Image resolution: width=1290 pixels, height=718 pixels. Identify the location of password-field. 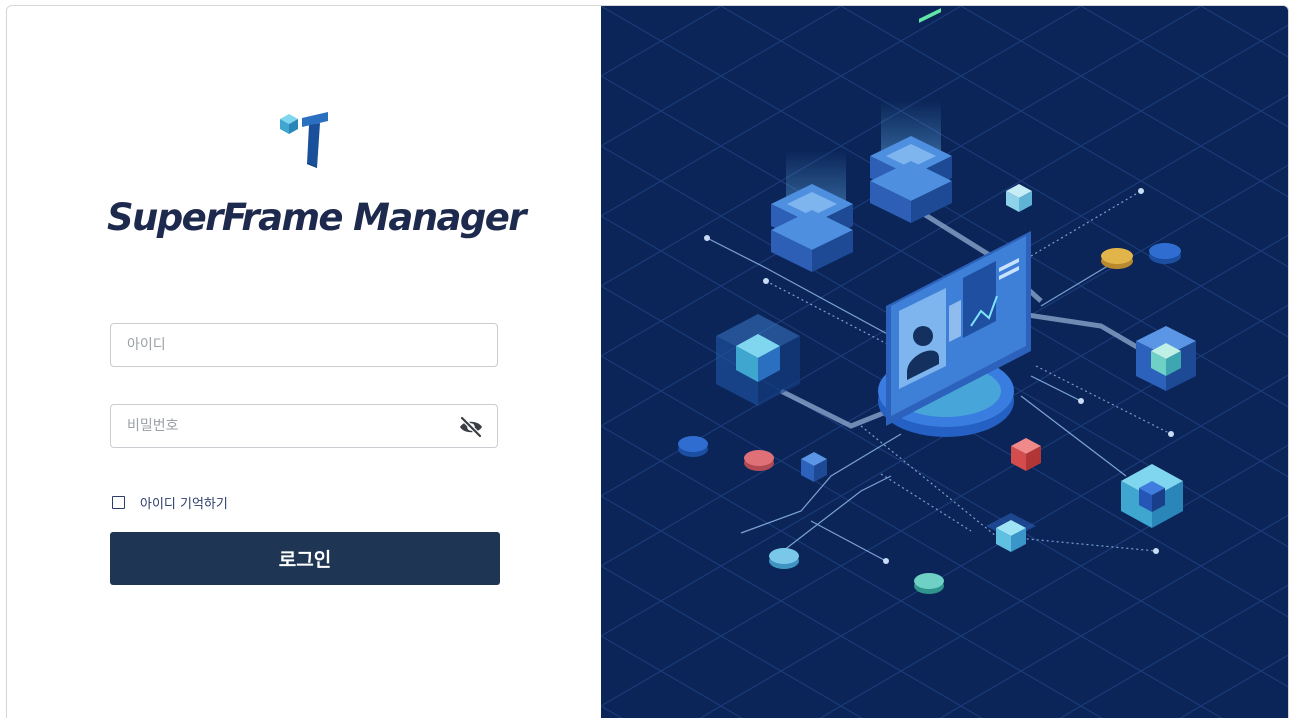
(304, 426).